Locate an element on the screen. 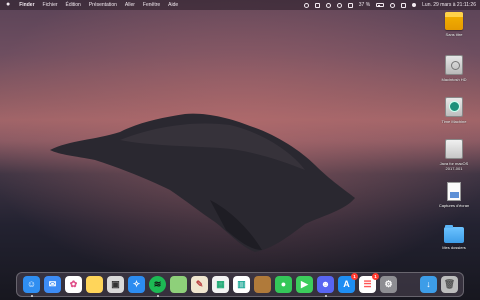  desktop-item-label-line2: 2017-001 is located at coordinates (454, 168).